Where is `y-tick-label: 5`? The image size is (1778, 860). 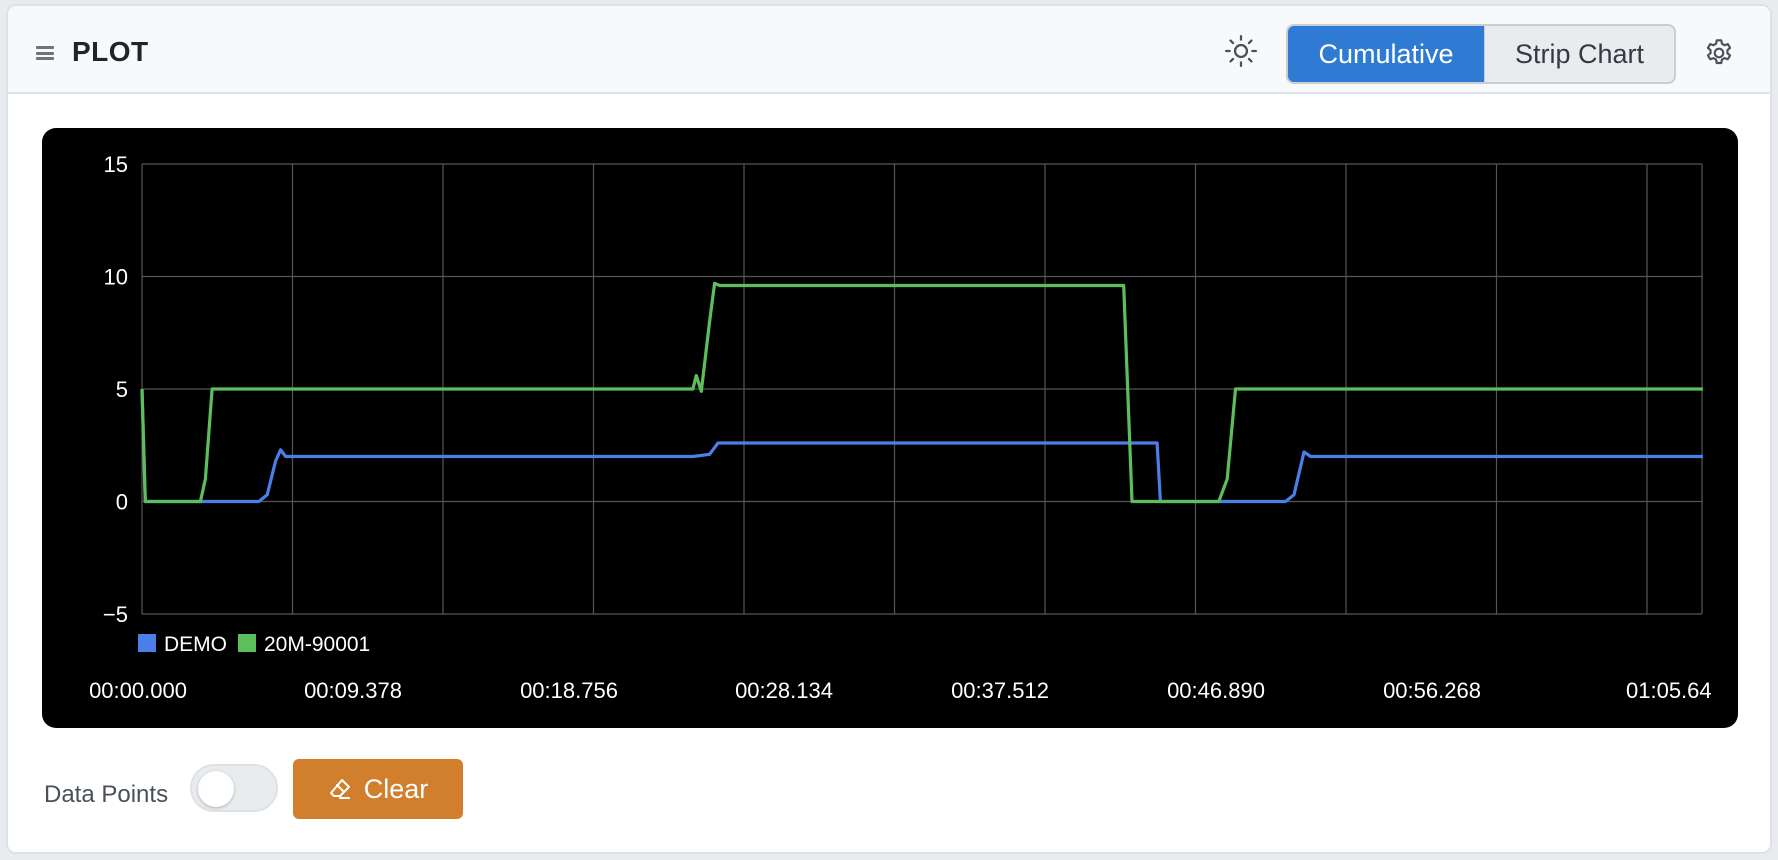
y-tick-label: 5 is located at coordinates (122, 389).